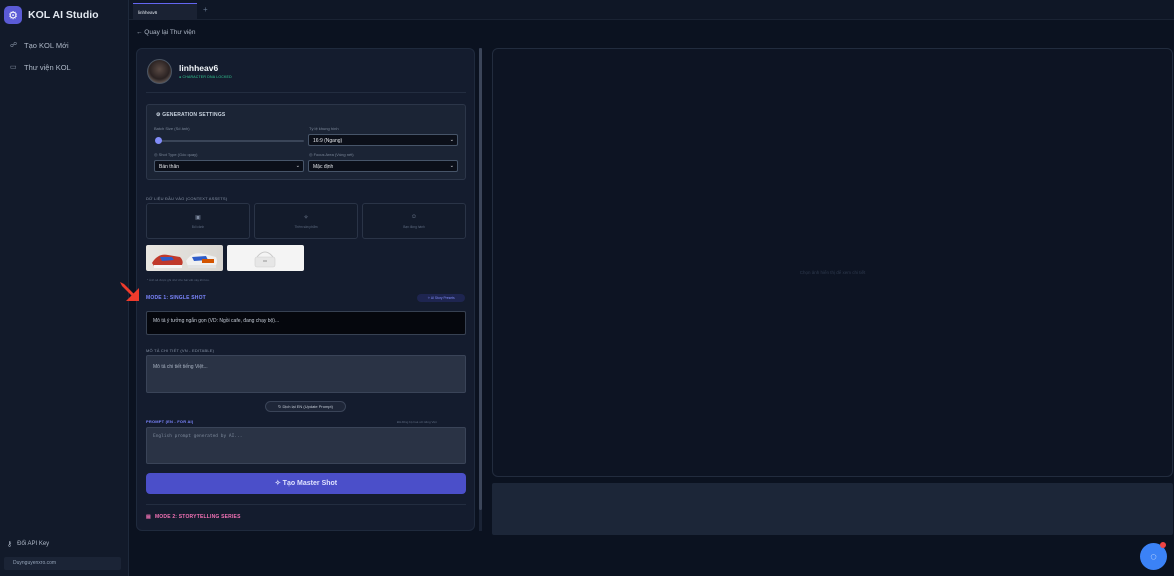  What do you see at coordinates (14, 45) in the screenshot?
I see `add-user-icon: ☍` at bounding box center [14, 45].